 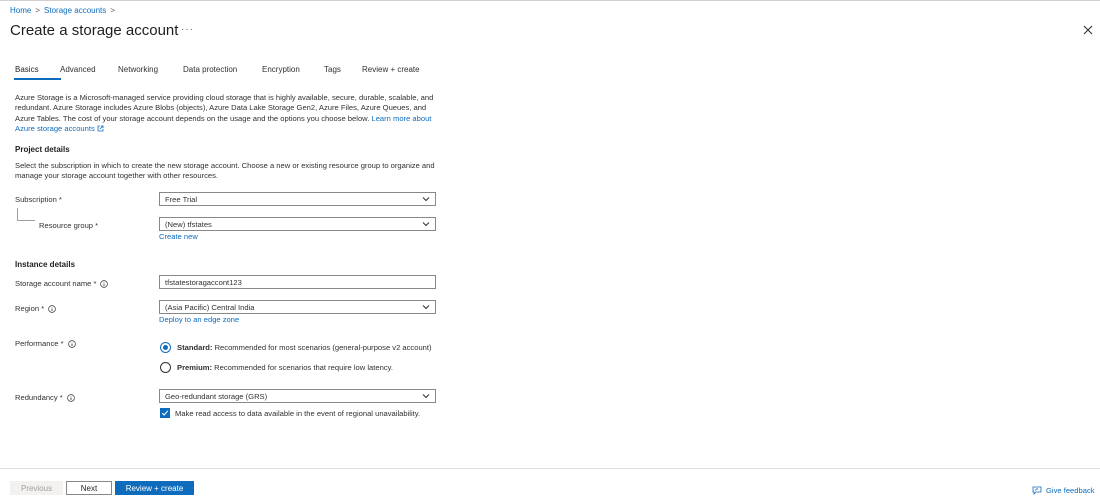 I want to click on tab-data-protection: Data protection, so click(x=222, y=72).